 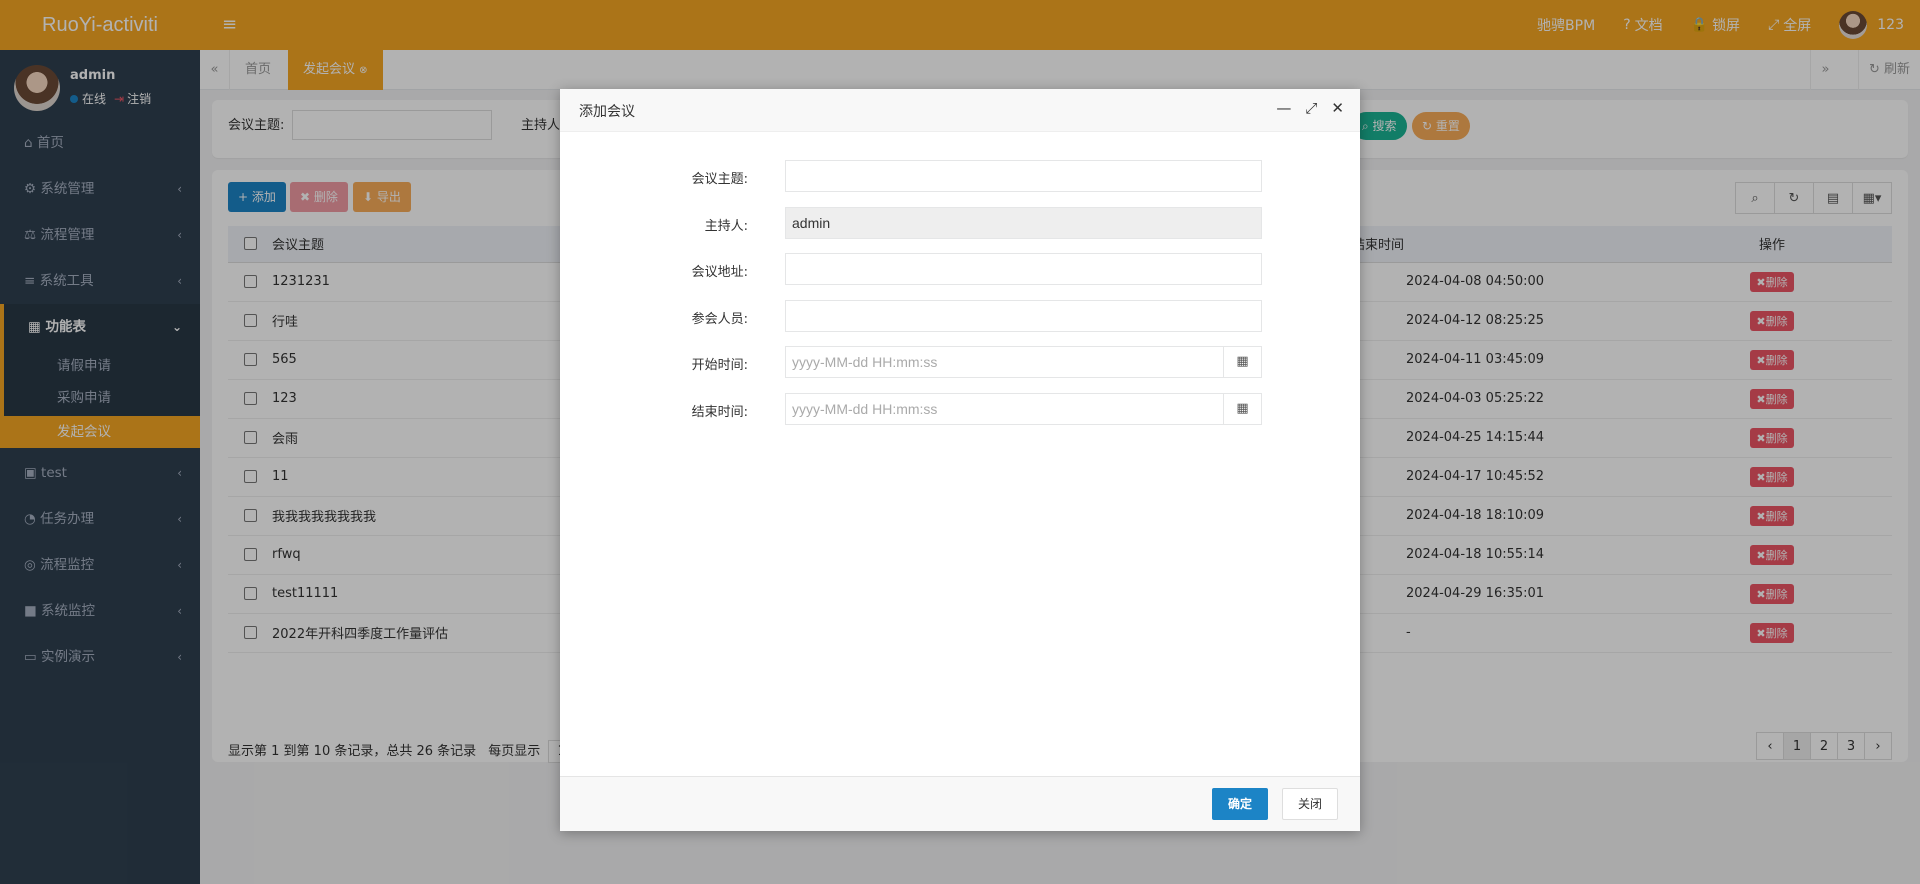 I want to click on close-icon: ✕, so click(x=1337, y=108).